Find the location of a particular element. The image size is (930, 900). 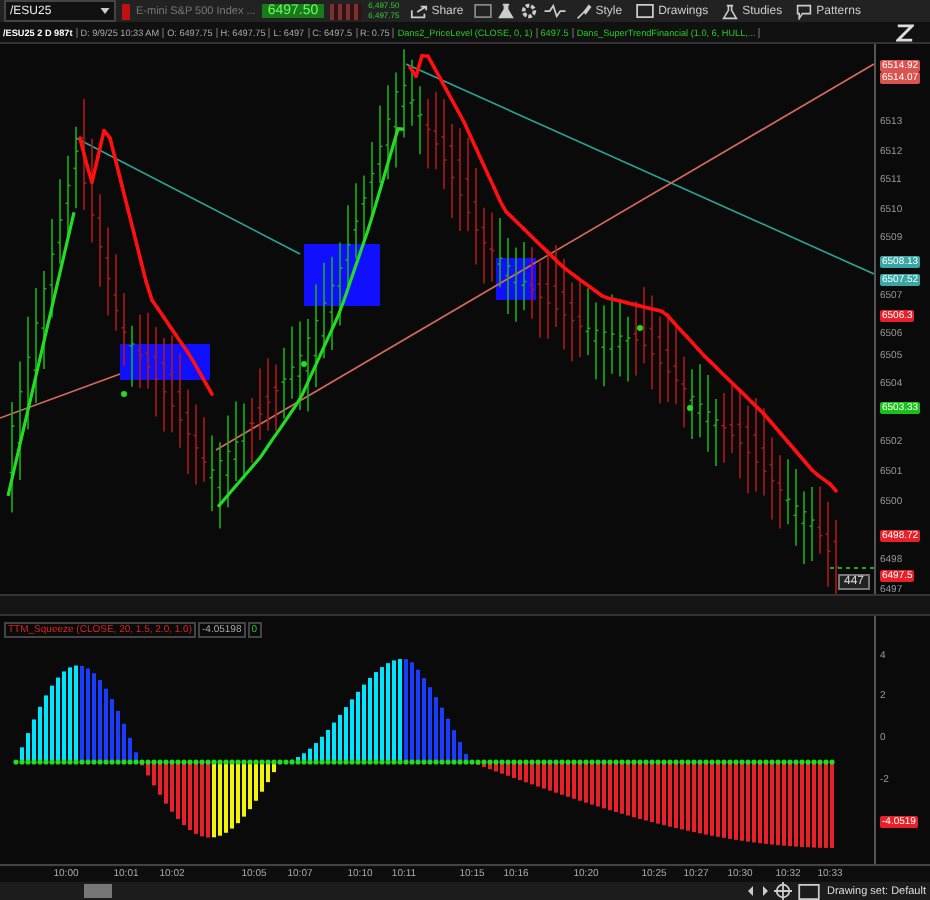

crosshair-icon is located at coordinates (783, 891).